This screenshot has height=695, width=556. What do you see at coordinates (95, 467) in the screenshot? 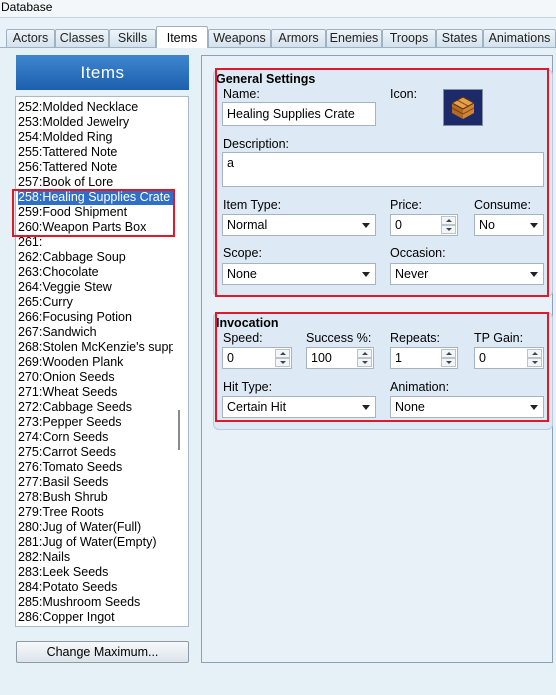
I see `list-item: 276:Tomato Seeds` at bounding box center [95, 467].